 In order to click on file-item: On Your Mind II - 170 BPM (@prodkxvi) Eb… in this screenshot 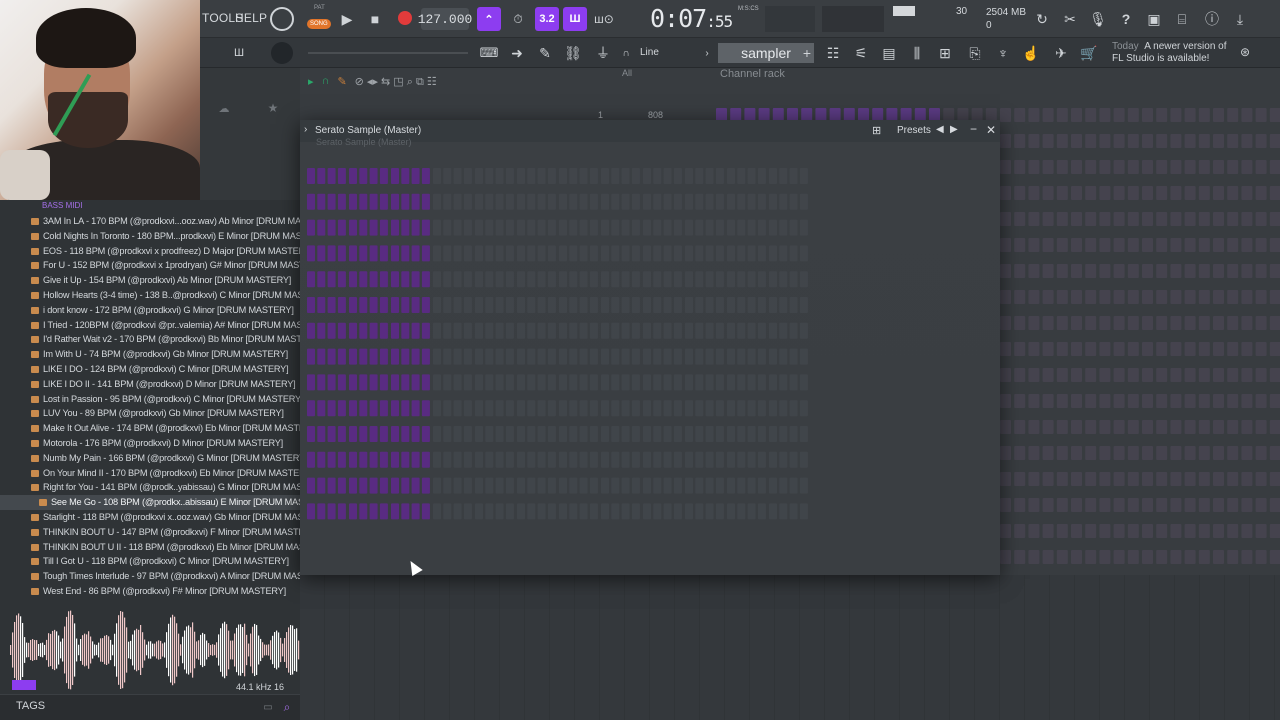, I will do `click(150, 473)`.